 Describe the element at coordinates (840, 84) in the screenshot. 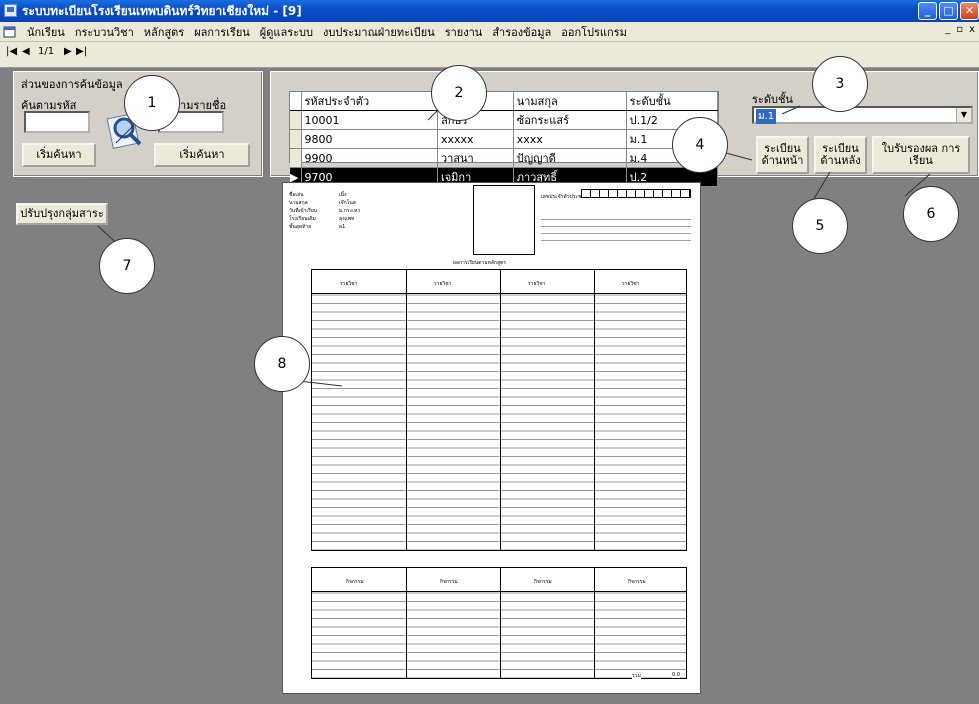

I see `callout-3: 3` at that location.